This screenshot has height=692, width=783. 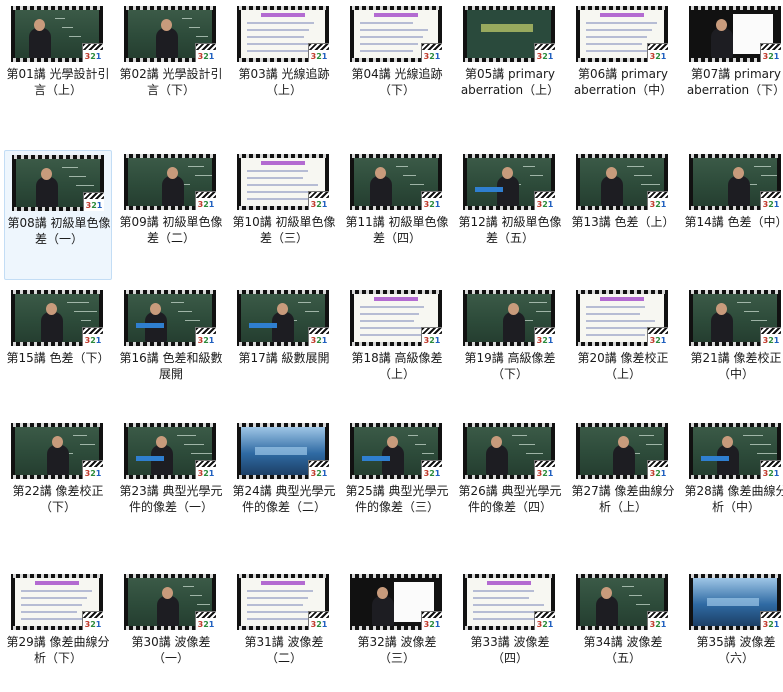 I want to click on video-file-item: 321 第31講 波像差（二）, so click(x=284, y=631).